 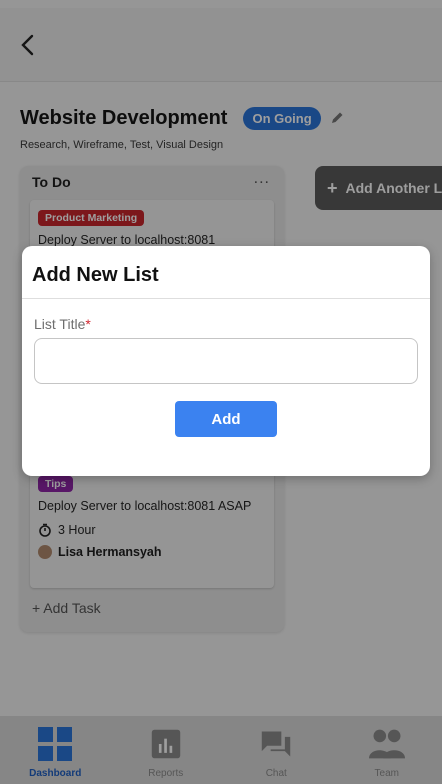 I want to click on list-title-label: List Title*, so click(x=62, y=324).